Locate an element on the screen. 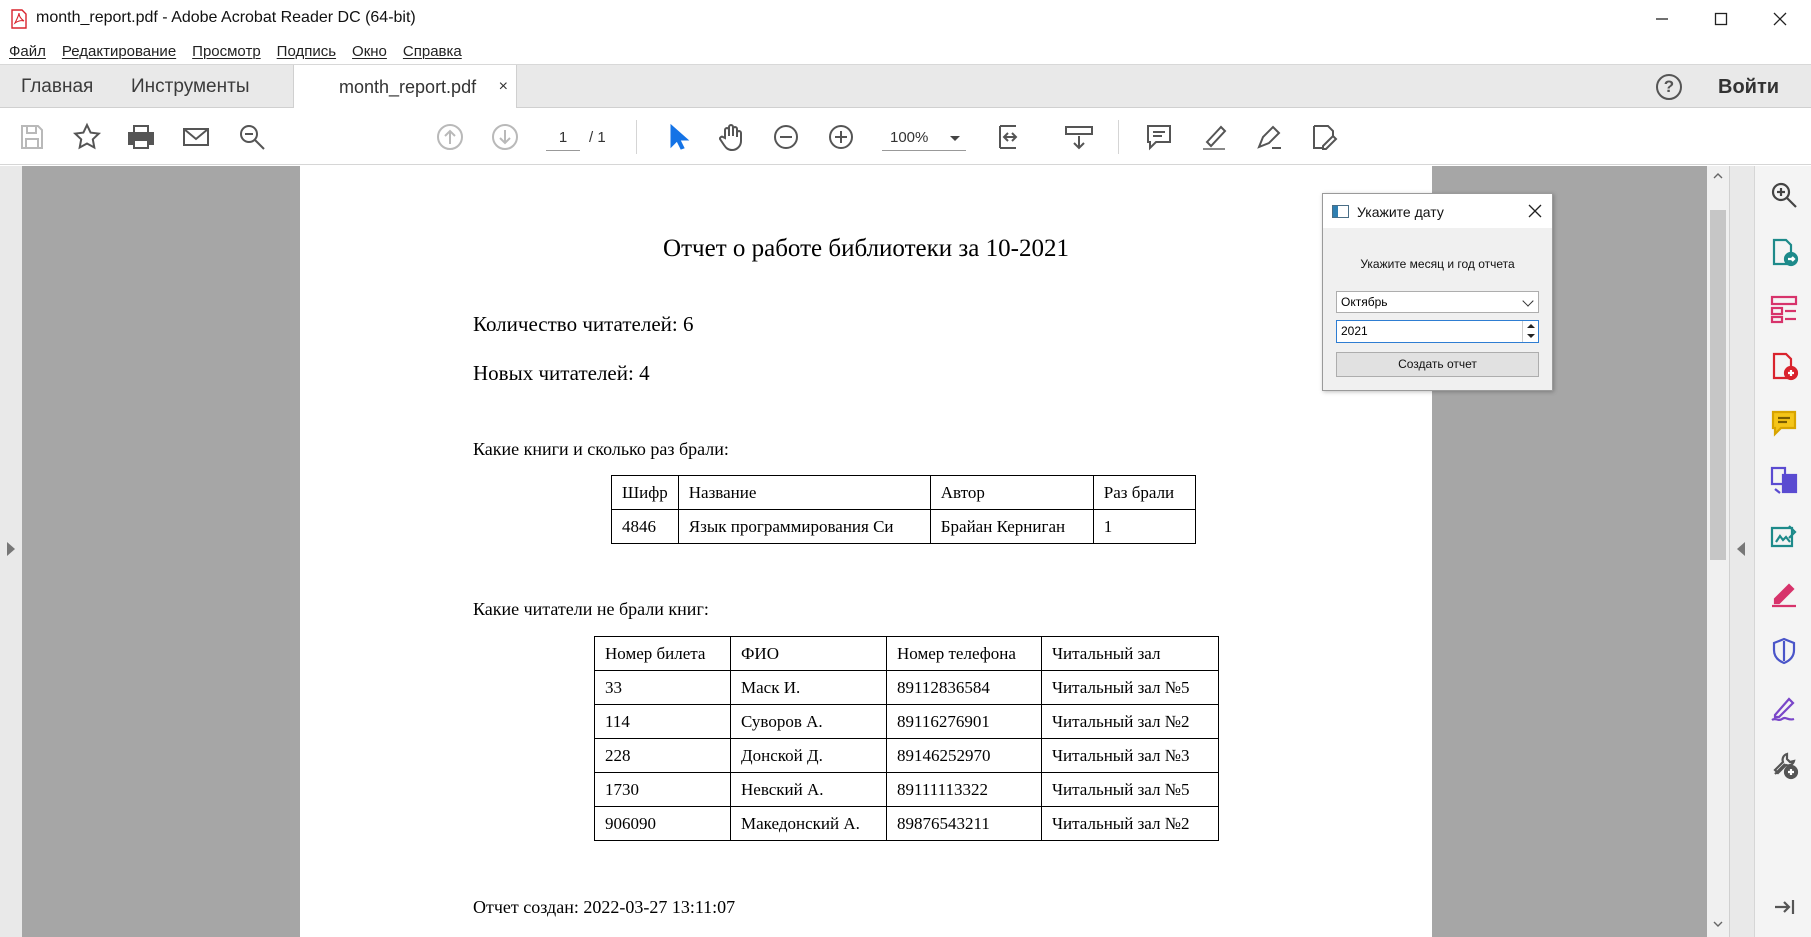  table-cell: 89876543211 is located at coordinates (964, 823).